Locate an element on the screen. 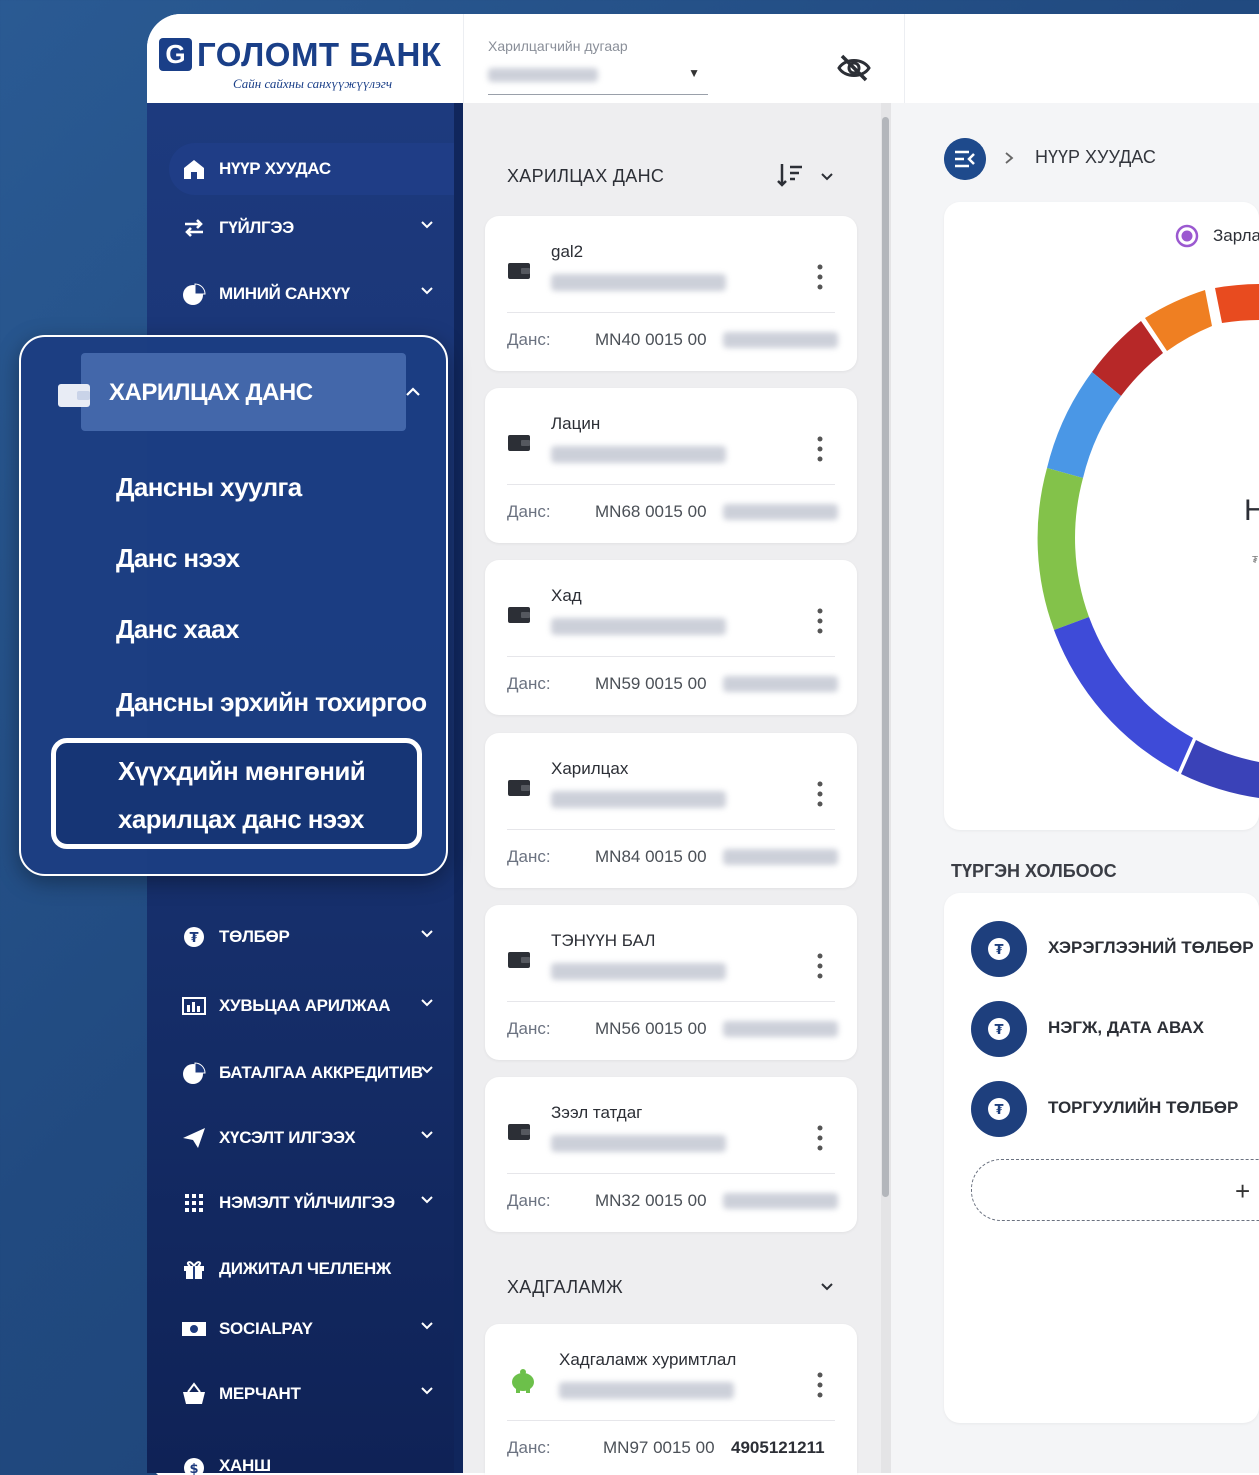  quick-link-utility-payment: ₮ ХЭРЭГЛЭЭНИЙ ТӨЛБӨР is located at coordinates (1114, 949).